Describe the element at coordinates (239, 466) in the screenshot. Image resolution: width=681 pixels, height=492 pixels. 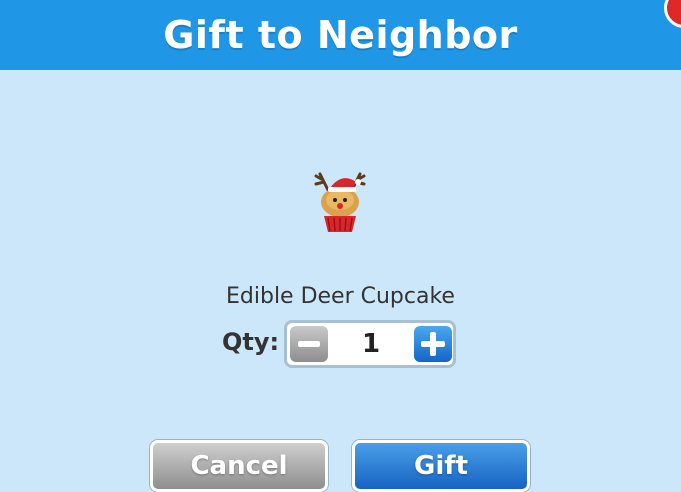
I see `cancel-button: Cancel` at that location.